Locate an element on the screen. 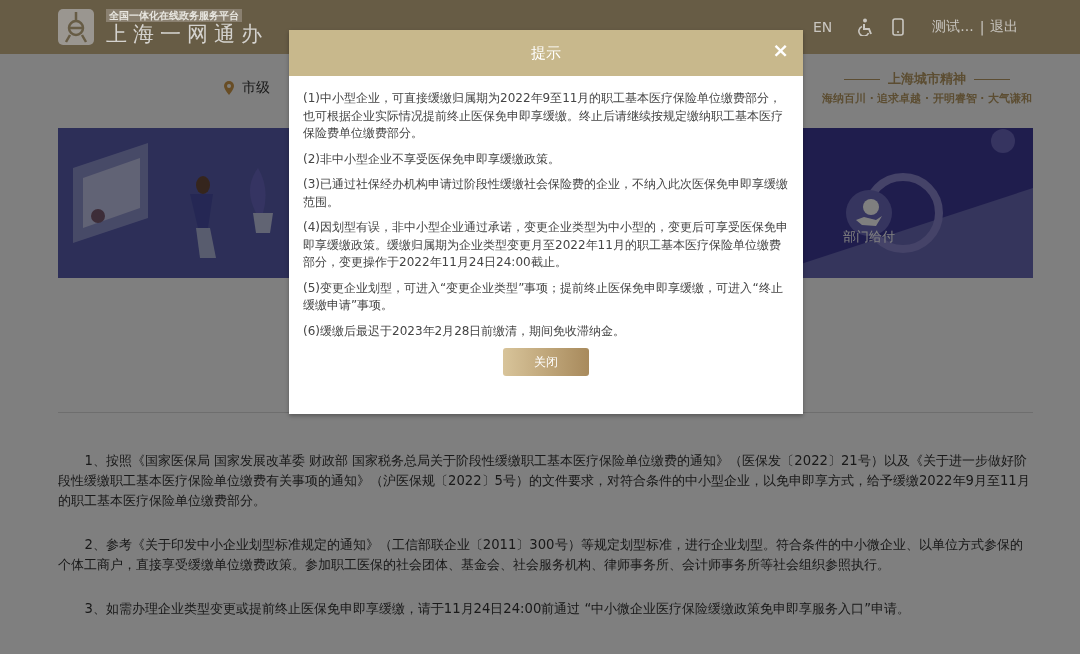 Image resolution: width=1080 pixels, height=654 pixels. notice-paragraph: 3、如需办理企业类型变更或提前终止医保免申即享缓缴，请于11月24日24:00前通过 “中小微企业医疗保险缓缴政策免申即享服务入口”申请。 is located at coordinates (497, 609).